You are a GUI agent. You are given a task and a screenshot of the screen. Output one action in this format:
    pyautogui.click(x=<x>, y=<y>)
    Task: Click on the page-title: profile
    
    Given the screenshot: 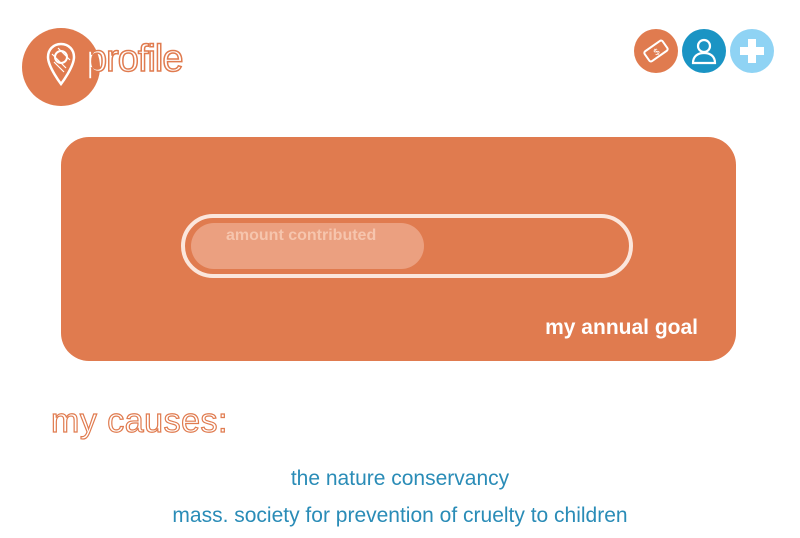 What is the action you would take?
    pyautogui.click(x=134, y=59)
    